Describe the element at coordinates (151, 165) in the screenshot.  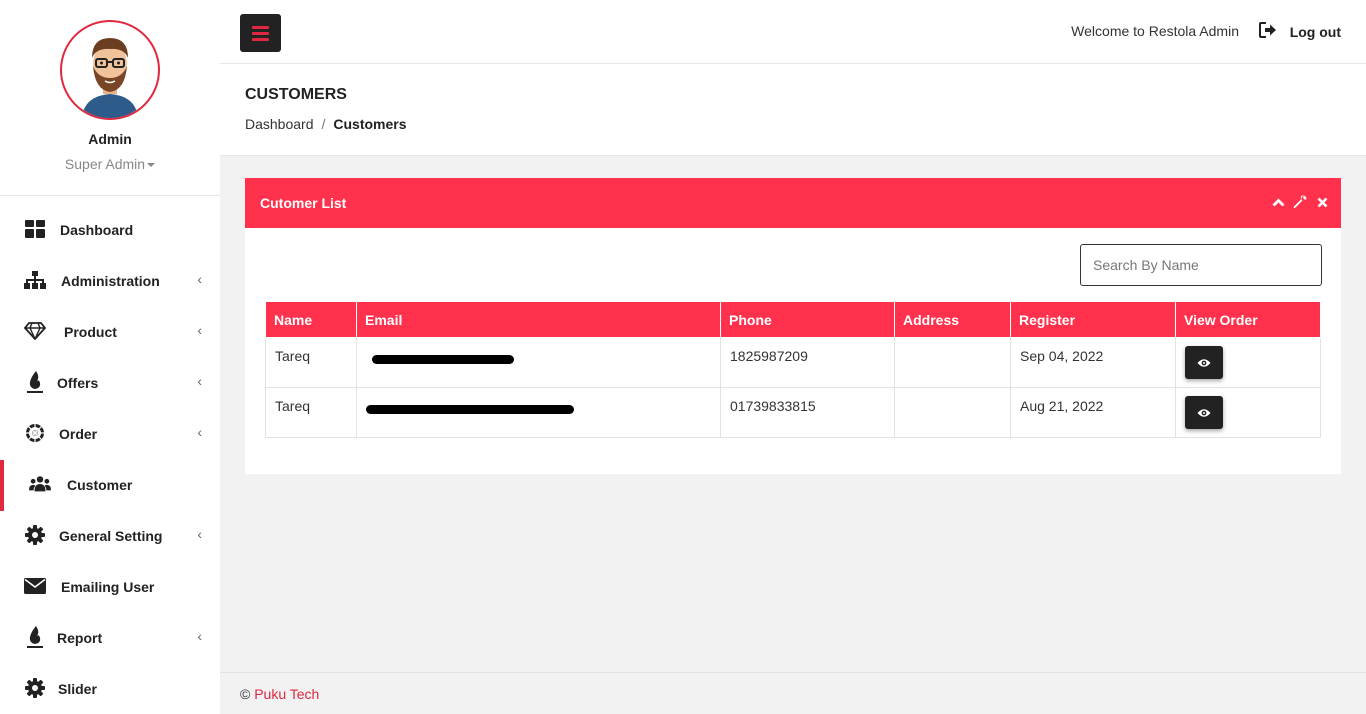
I see `caret-down-icon` at that location.